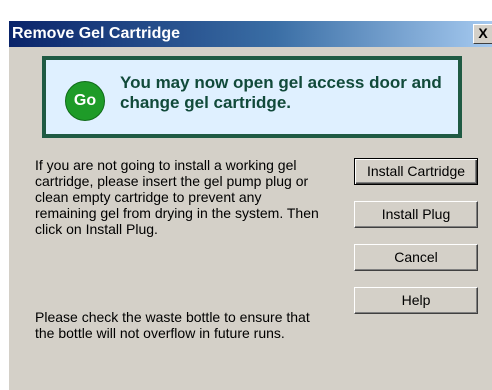 The width and height of the screenshot is (492, 390). I want to click on install-cartridge-button: Install Cartridge, so click(416, 171).